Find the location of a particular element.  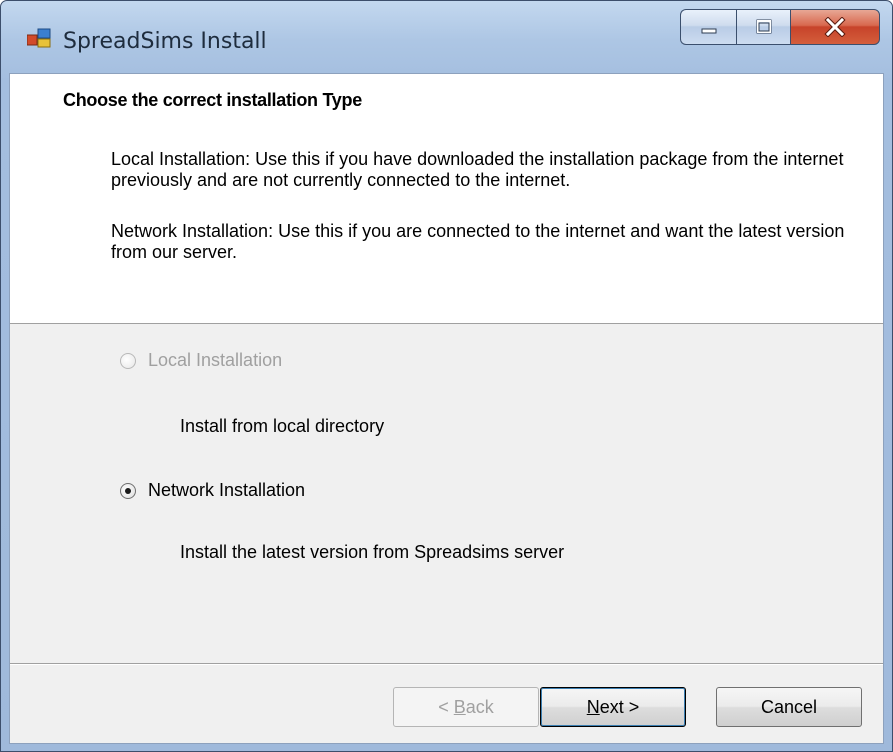

maximize-icon is located at coordinates (763, 26).